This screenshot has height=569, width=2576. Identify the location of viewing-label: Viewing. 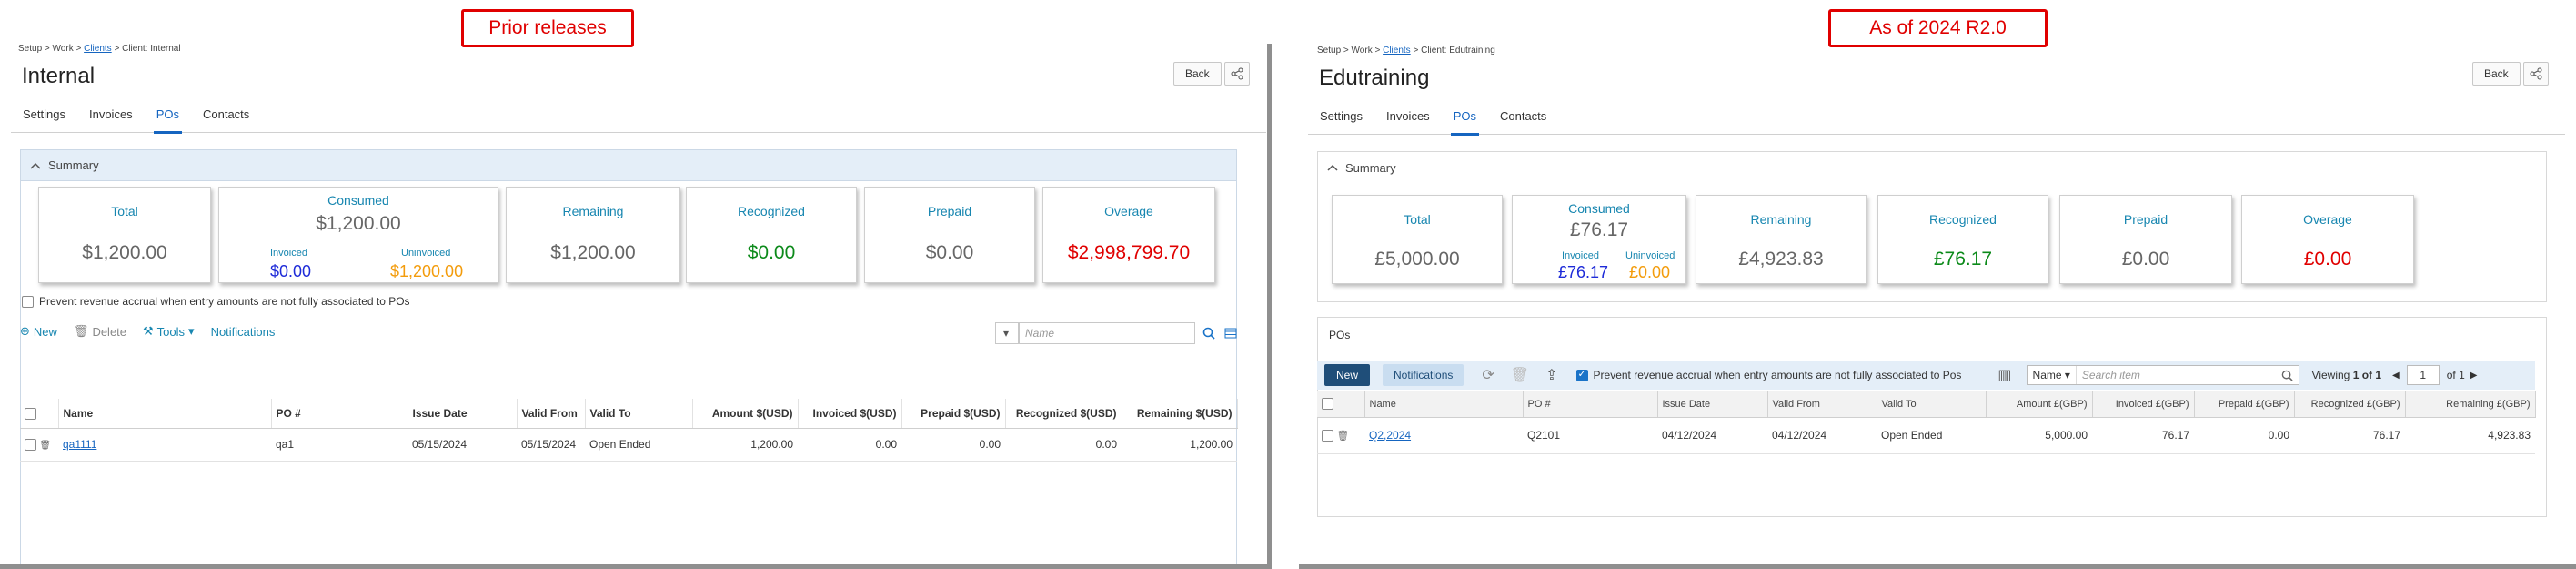
(2330, 375).